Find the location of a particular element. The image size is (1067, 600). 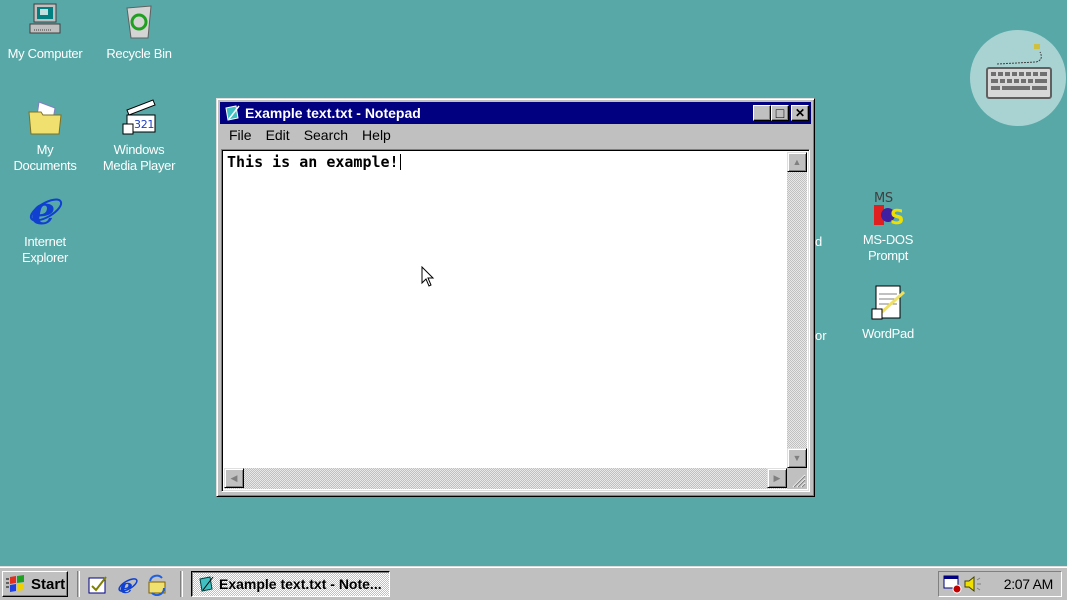

windows-logo-icon is located at coordinates (15, 583).